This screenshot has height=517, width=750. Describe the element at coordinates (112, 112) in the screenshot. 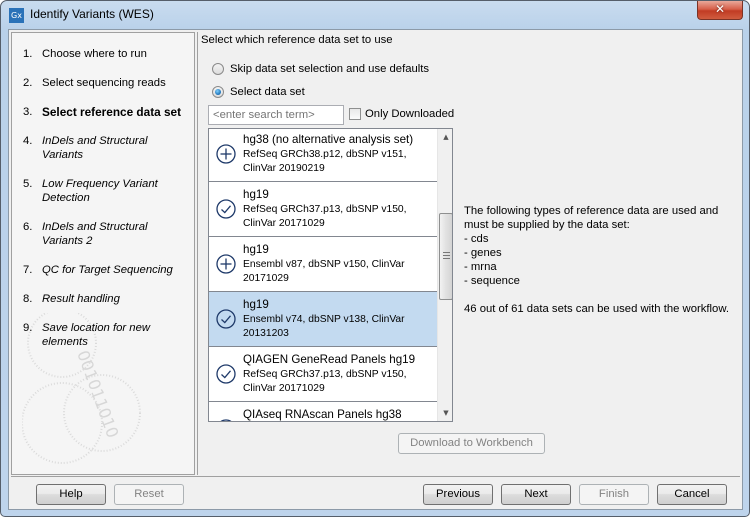

I see `step-label: Select reference data set` at that location.